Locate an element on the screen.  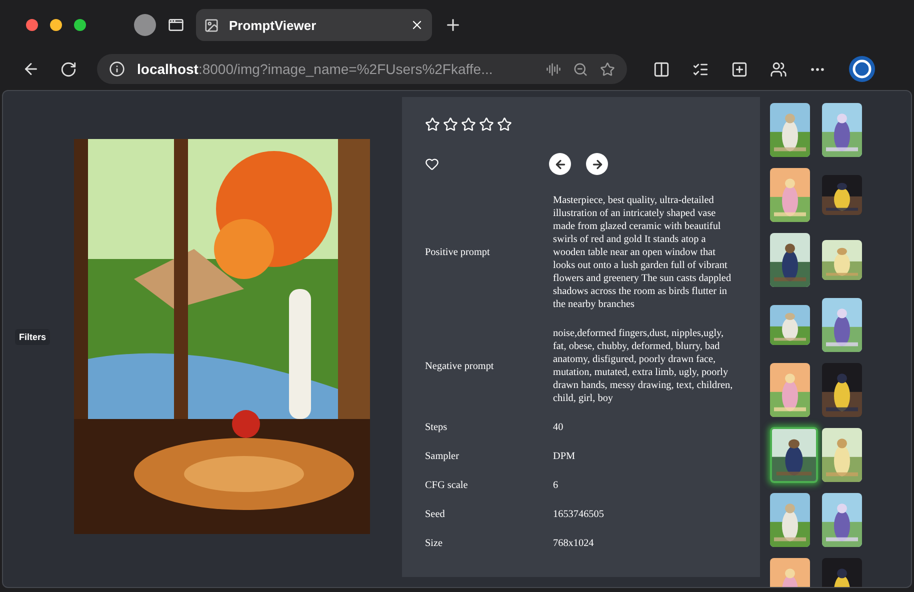
split-screen-icon is located at coordinates (661, 69).